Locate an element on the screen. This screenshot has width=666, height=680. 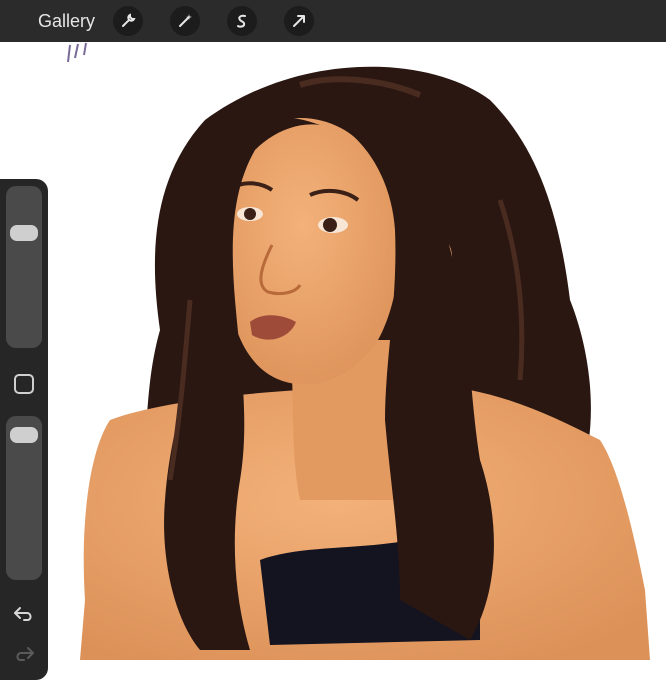
selection-button is located at coordinates (242, 21).